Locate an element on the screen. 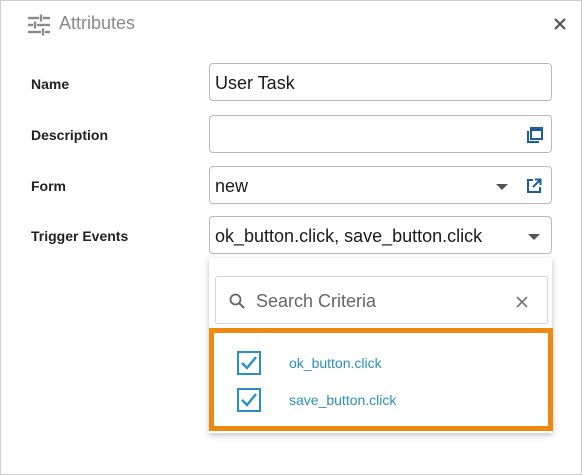 The width and height of the screenshot is (582, 475). name-label: Name is located at coordinates (50, 84).